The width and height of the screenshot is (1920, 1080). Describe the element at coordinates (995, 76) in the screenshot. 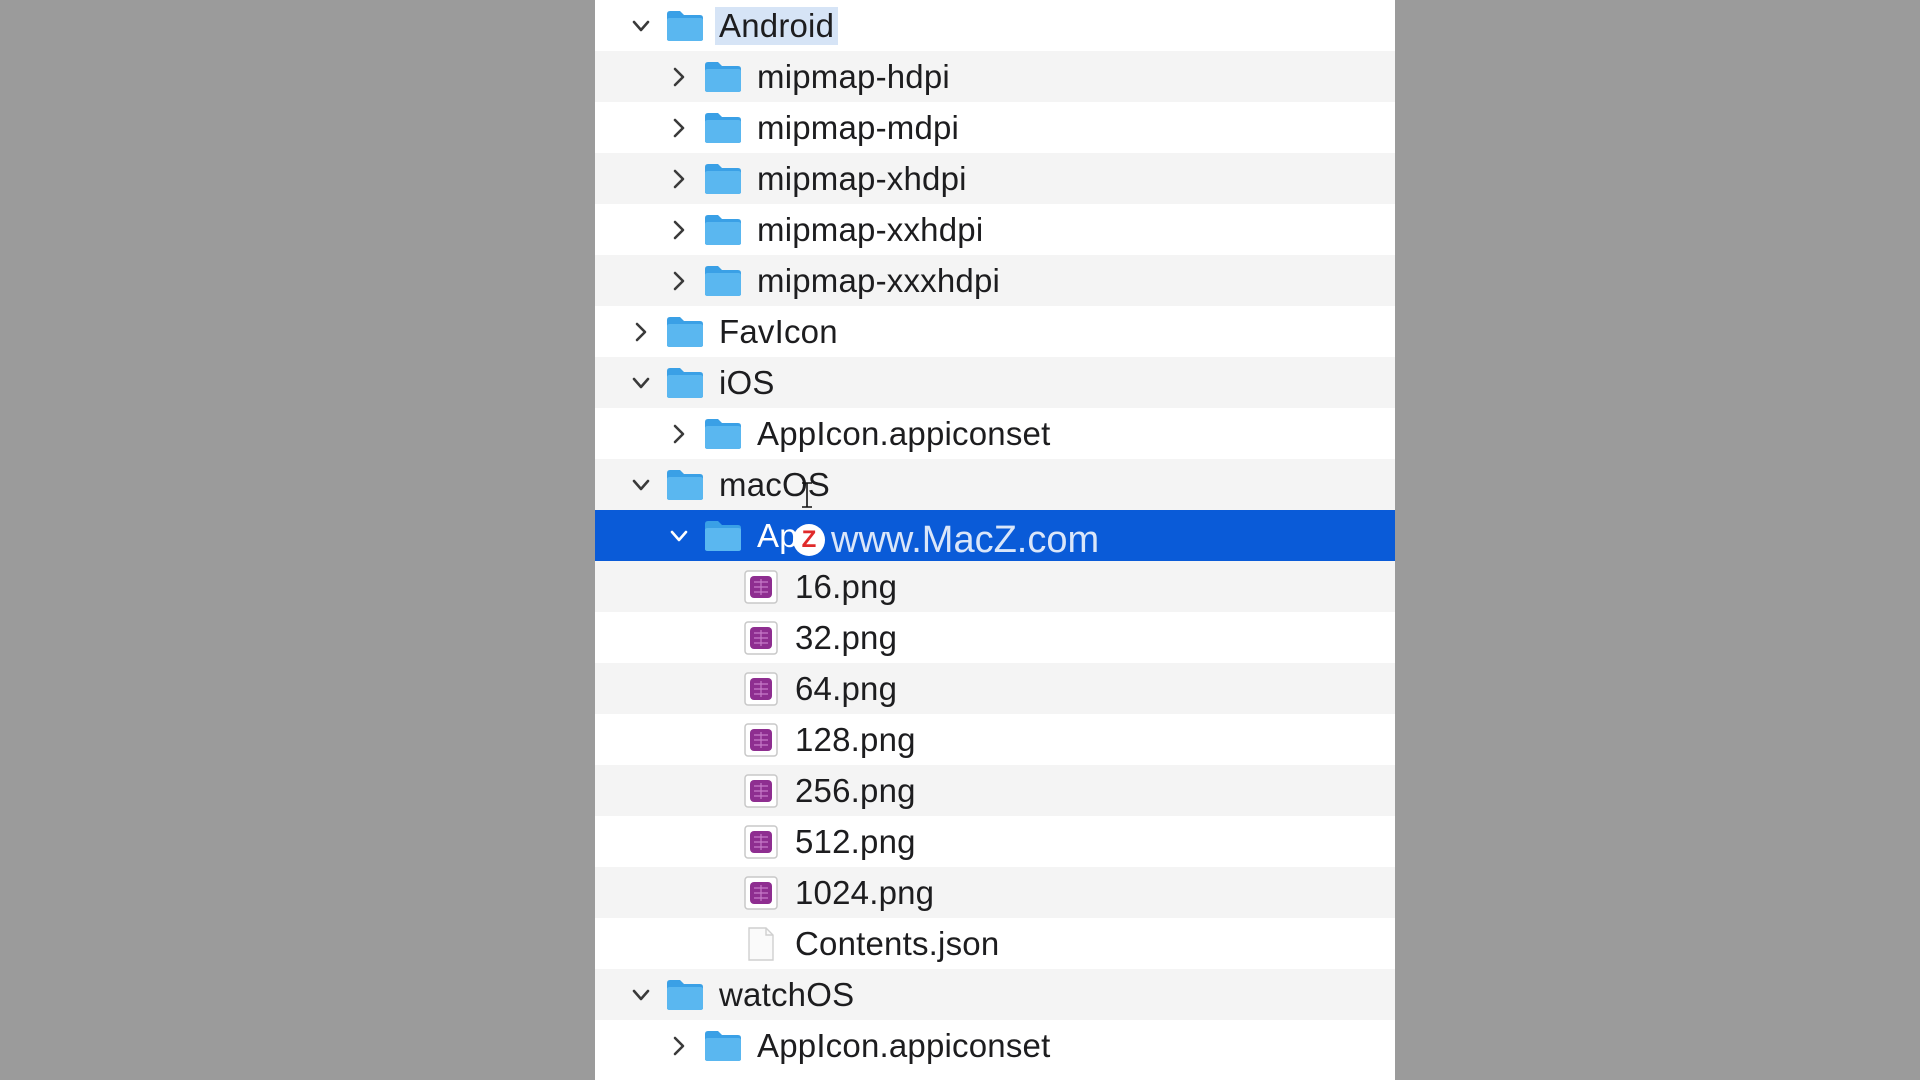

I see `tree-row: mipmap-hdpi` at that location.